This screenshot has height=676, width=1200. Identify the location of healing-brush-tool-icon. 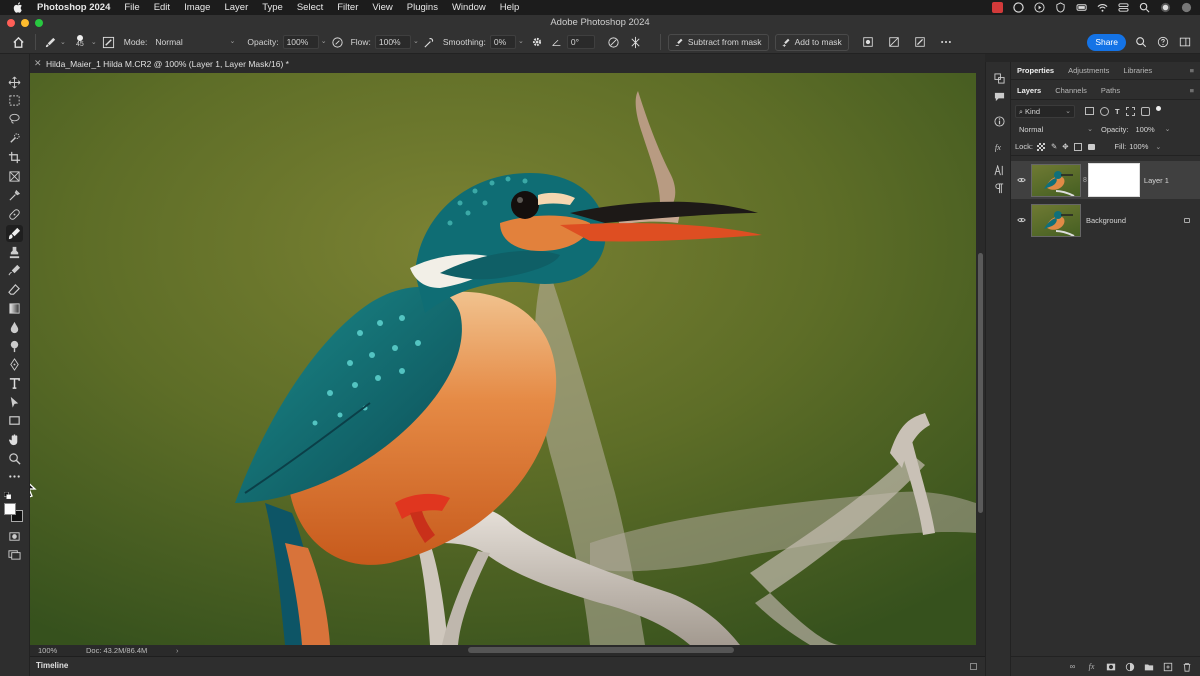
(14, 214).